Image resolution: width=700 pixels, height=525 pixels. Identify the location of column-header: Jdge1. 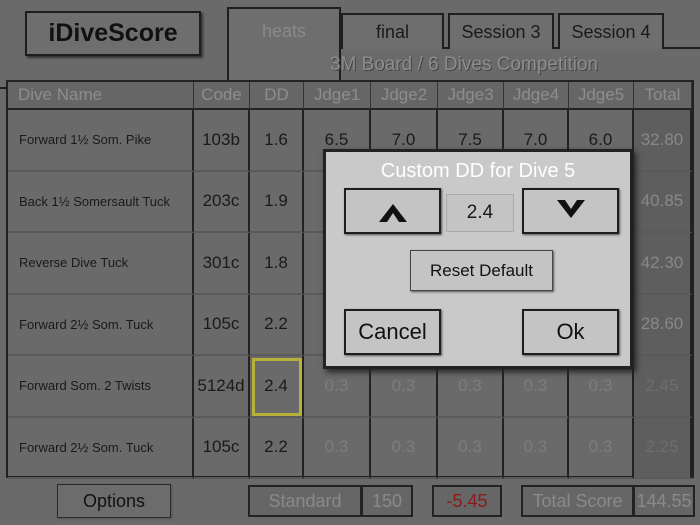
(337, 96).